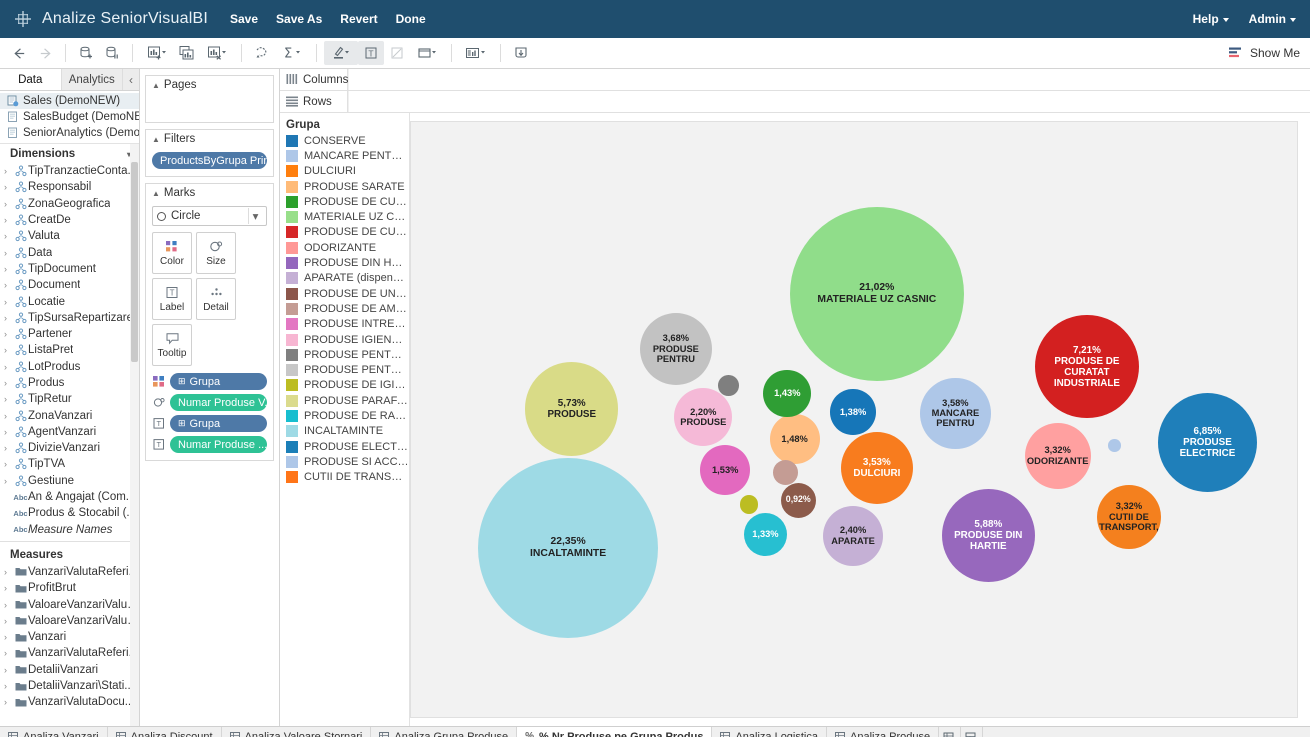 The image size is (1310, 737). What do you see at coordinates (69, 204) in the screenshot?
I see `dimension-field: › ZonaGeografica` at bounding box center [69, 204].